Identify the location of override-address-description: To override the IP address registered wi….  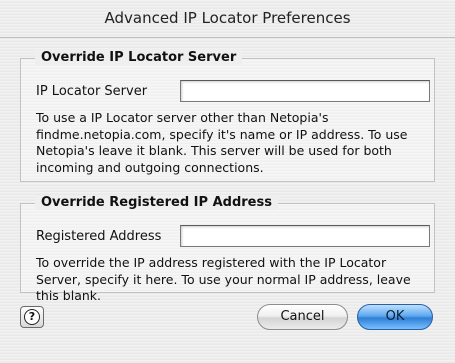
(223, 279).